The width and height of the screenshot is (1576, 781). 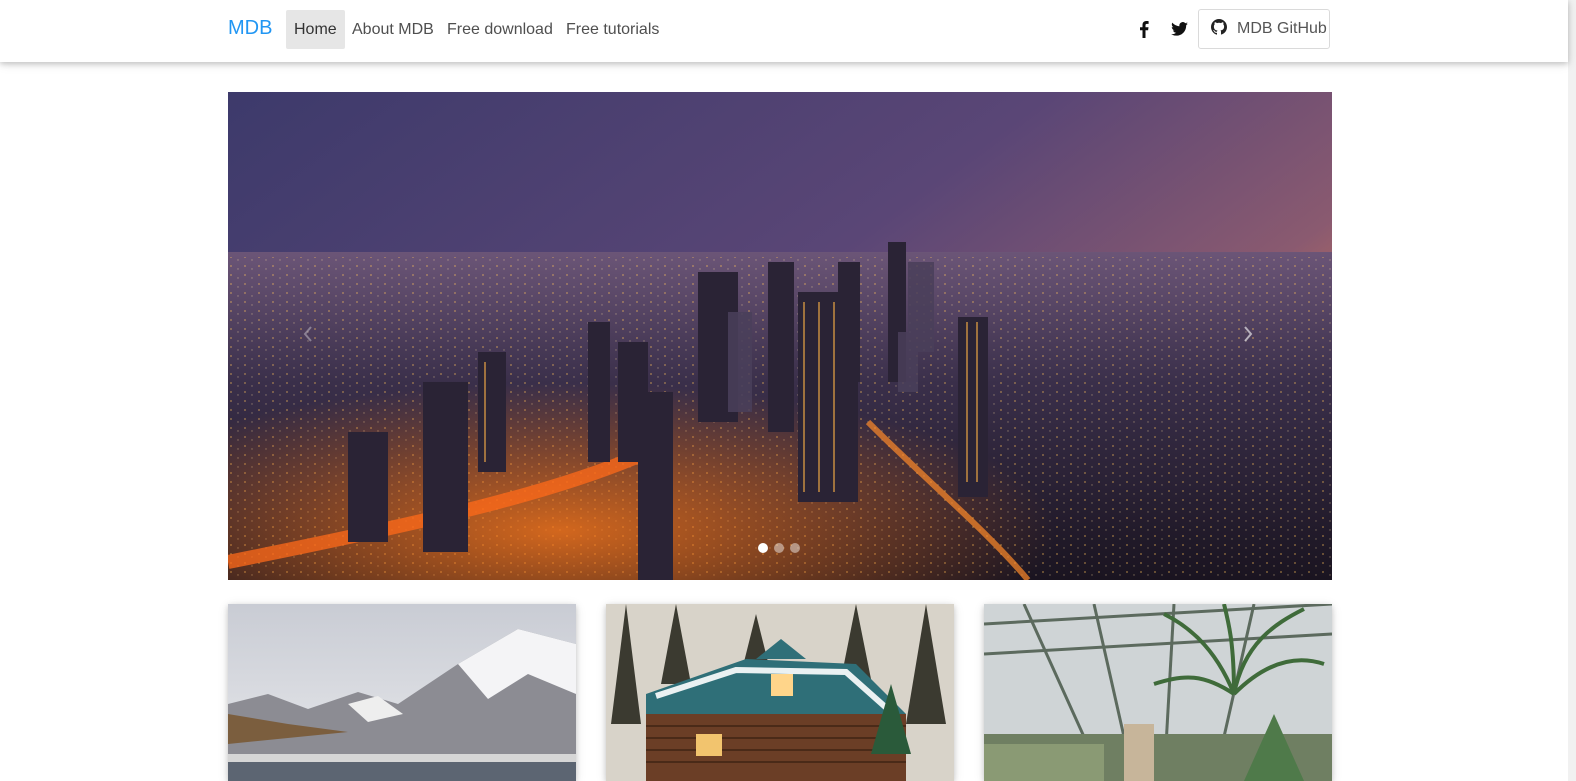 I want to click on greenhouse-image, so click(x=1158, y=692).